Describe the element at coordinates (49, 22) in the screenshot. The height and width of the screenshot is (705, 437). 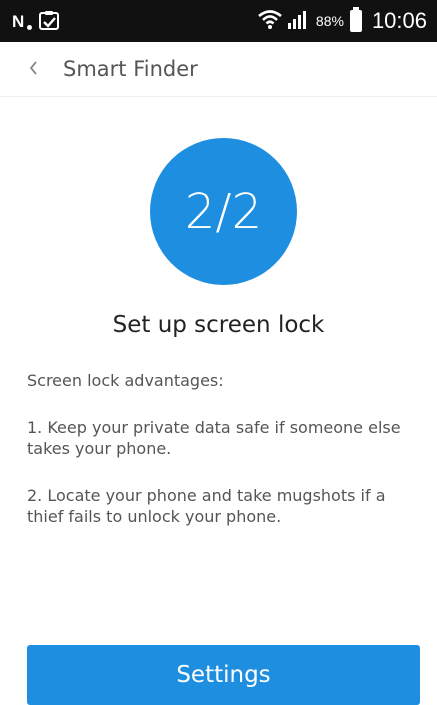
I see `clipboard-check-icon` at that location.